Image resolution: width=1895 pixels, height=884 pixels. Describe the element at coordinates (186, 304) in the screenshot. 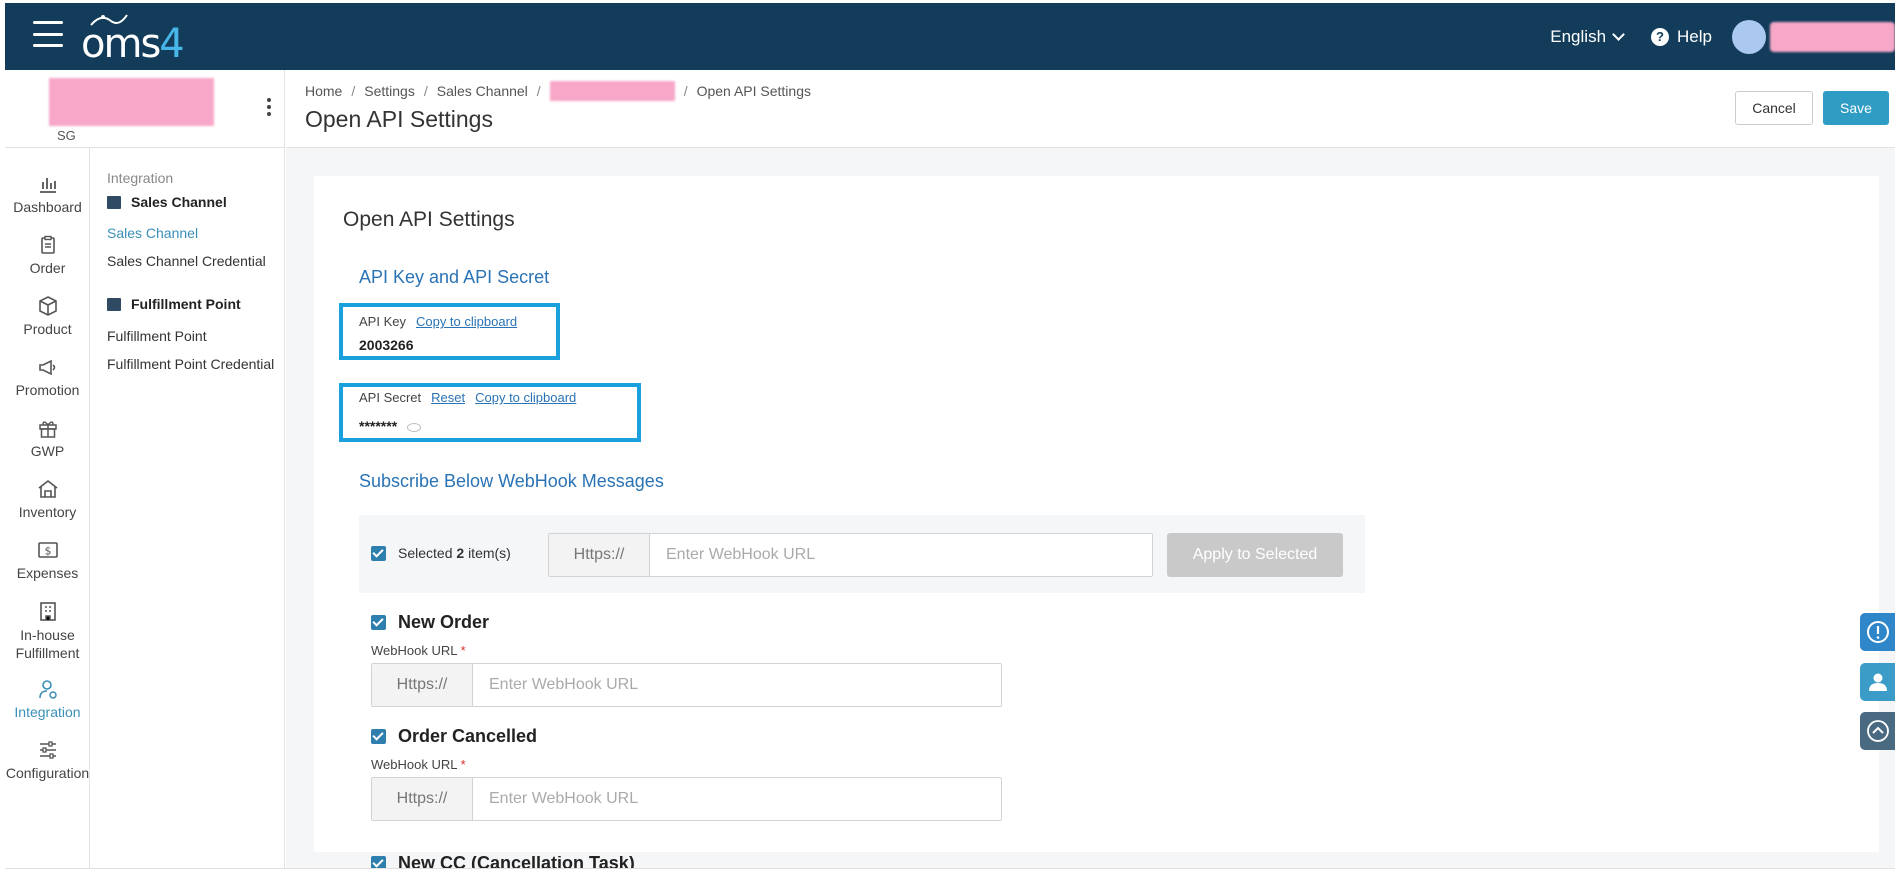

I see `submenu-group-label: Fulfillment Point` at that location.